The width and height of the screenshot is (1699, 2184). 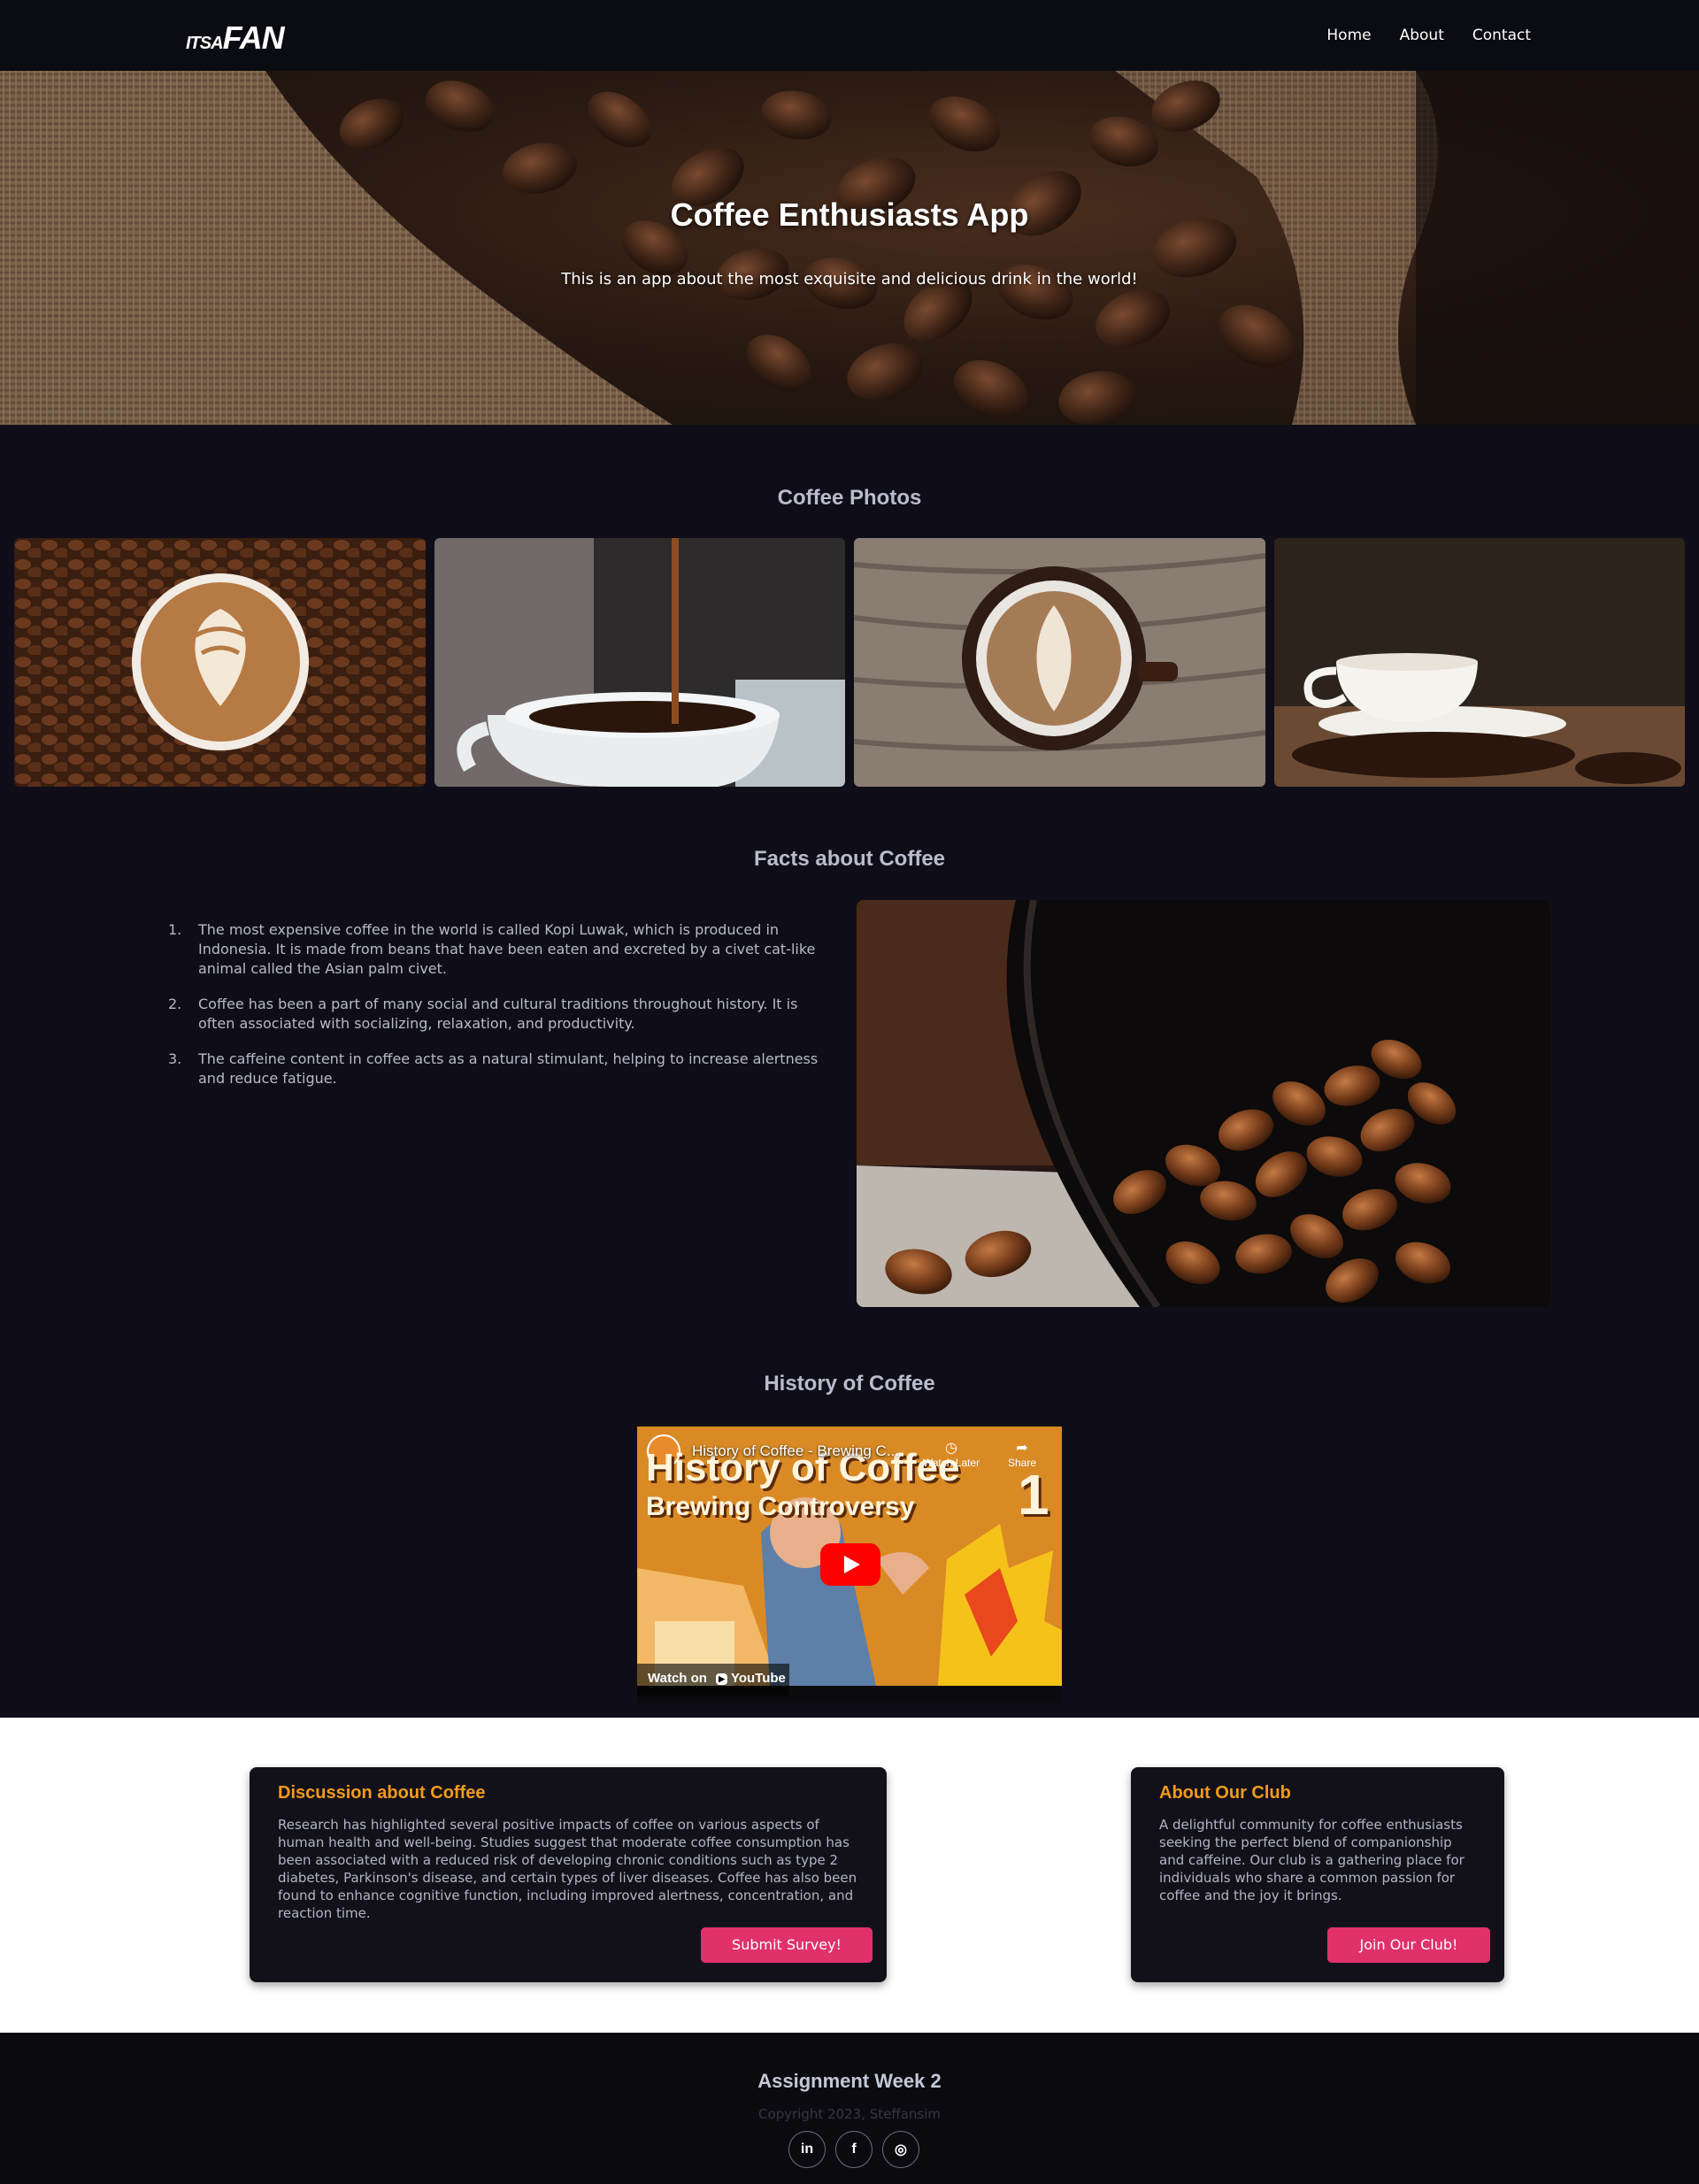 What do you see at coordinates (1348, 35) in the screenshot?
I see `nav-link-home: Home` at bounding box center [1348, 35].